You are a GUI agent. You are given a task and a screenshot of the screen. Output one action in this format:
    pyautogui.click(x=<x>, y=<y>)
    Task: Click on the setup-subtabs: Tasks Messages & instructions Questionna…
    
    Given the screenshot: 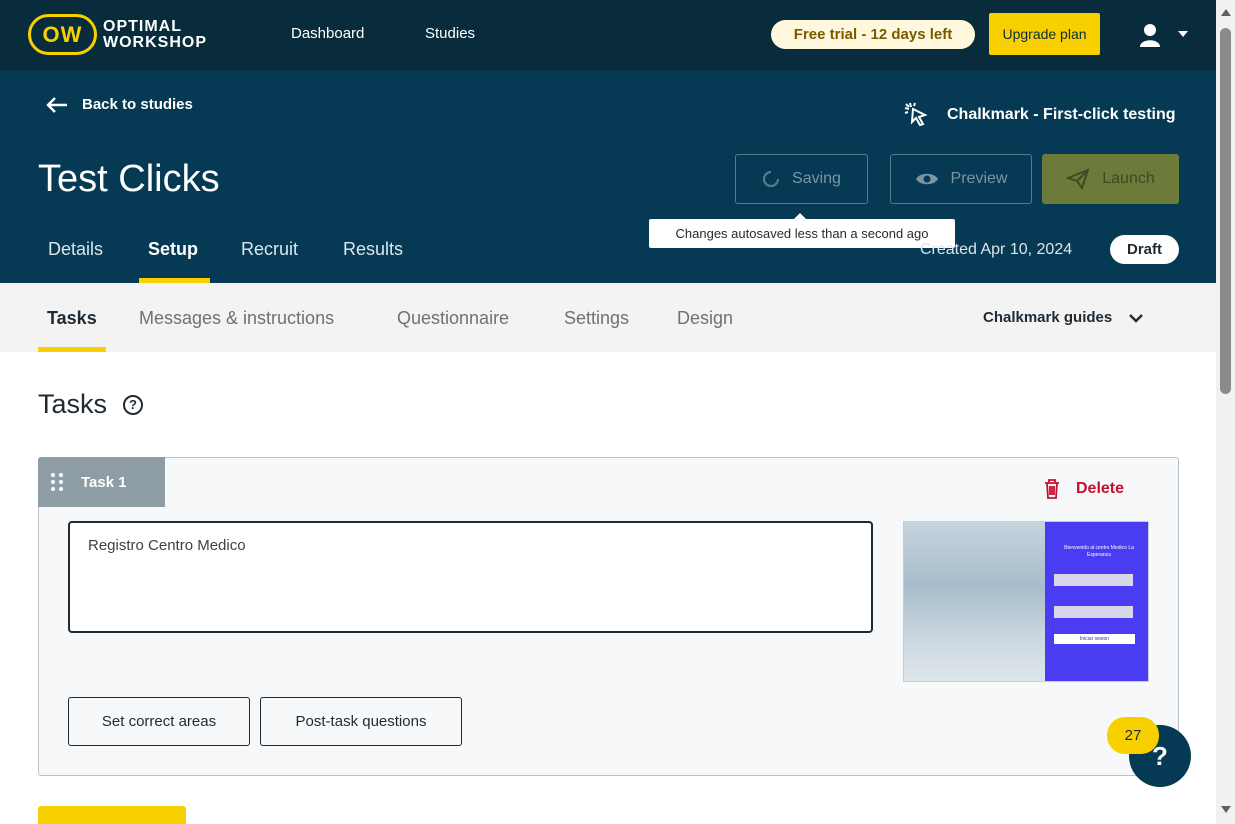 What is the action you would take?
    pyautogui.click(x=608, y=317)
    